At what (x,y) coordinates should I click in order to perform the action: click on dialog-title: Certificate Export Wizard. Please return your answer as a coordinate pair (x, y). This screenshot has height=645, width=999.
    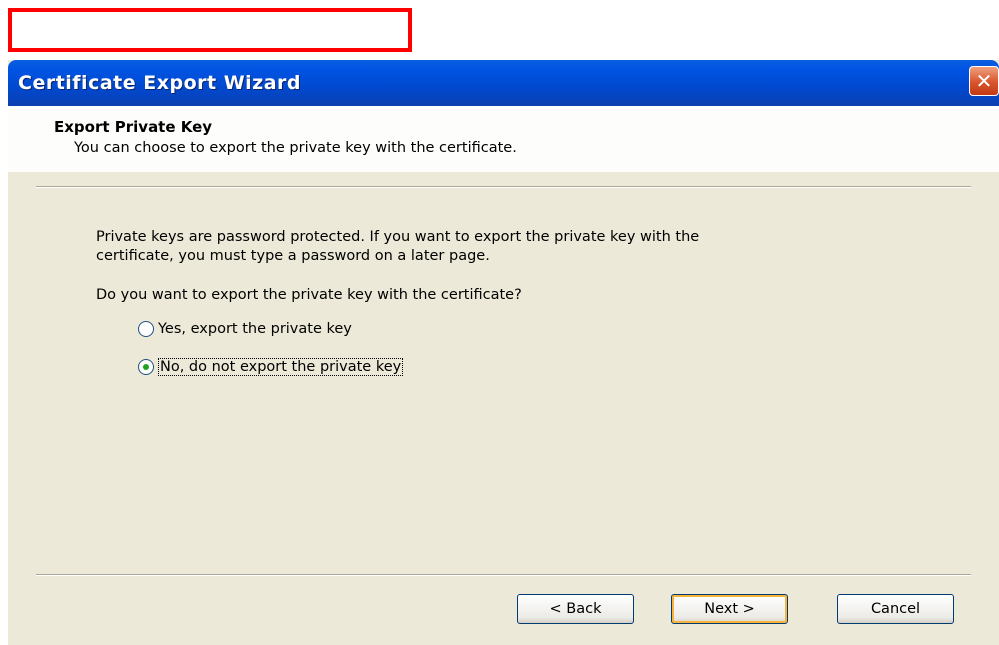
    Looking at the image, I should click on (160, 83).